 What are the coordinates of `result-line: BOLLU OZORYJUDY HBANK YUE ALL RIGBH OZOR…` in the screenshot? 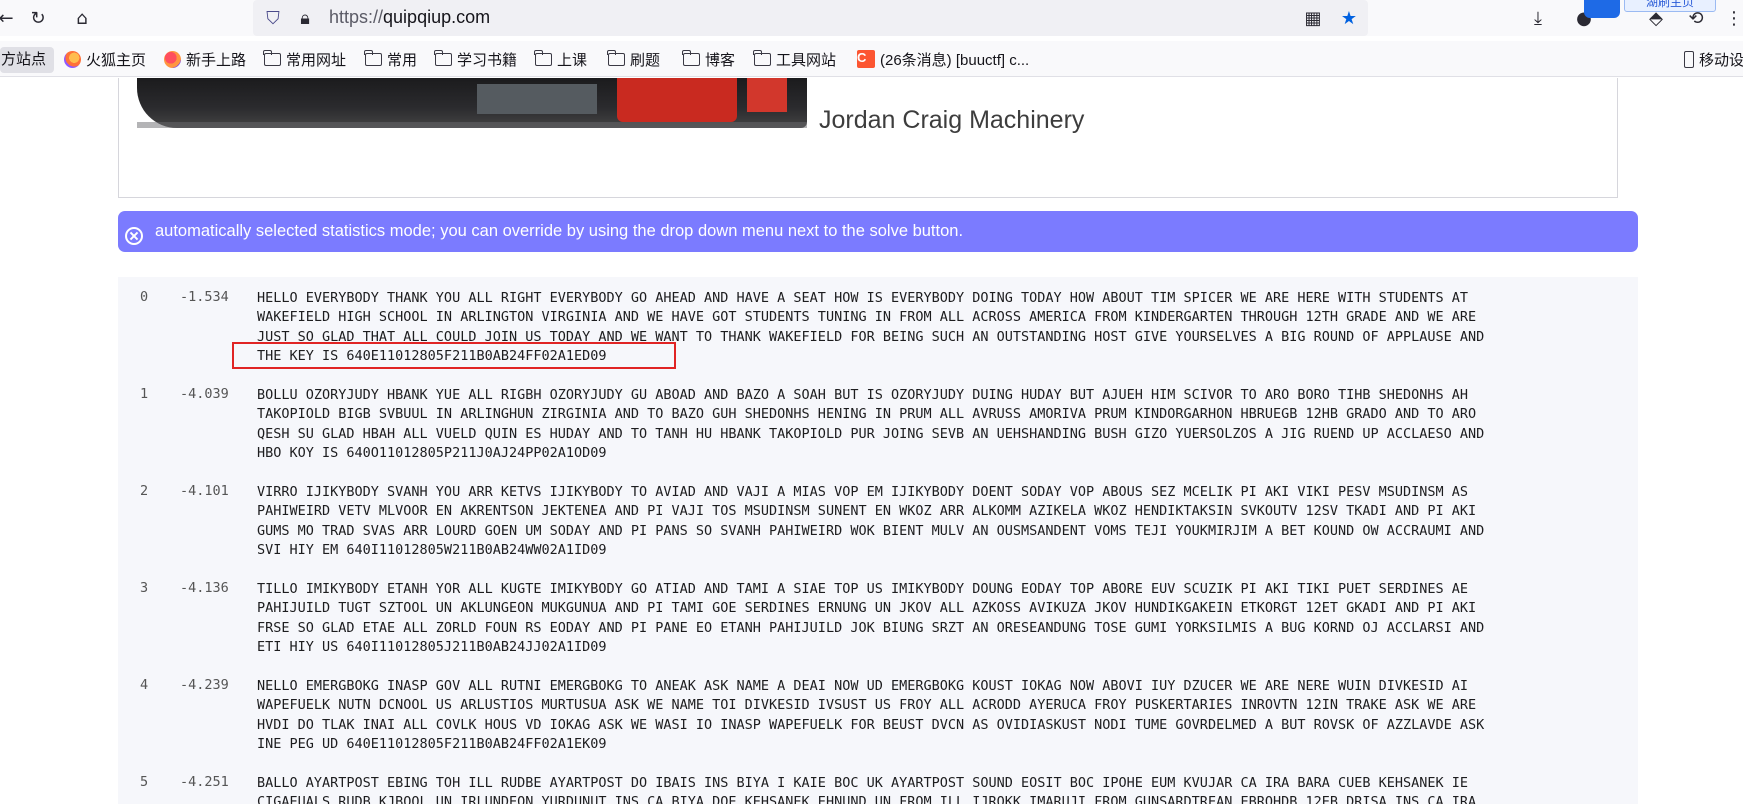 It's located at (863, 395).